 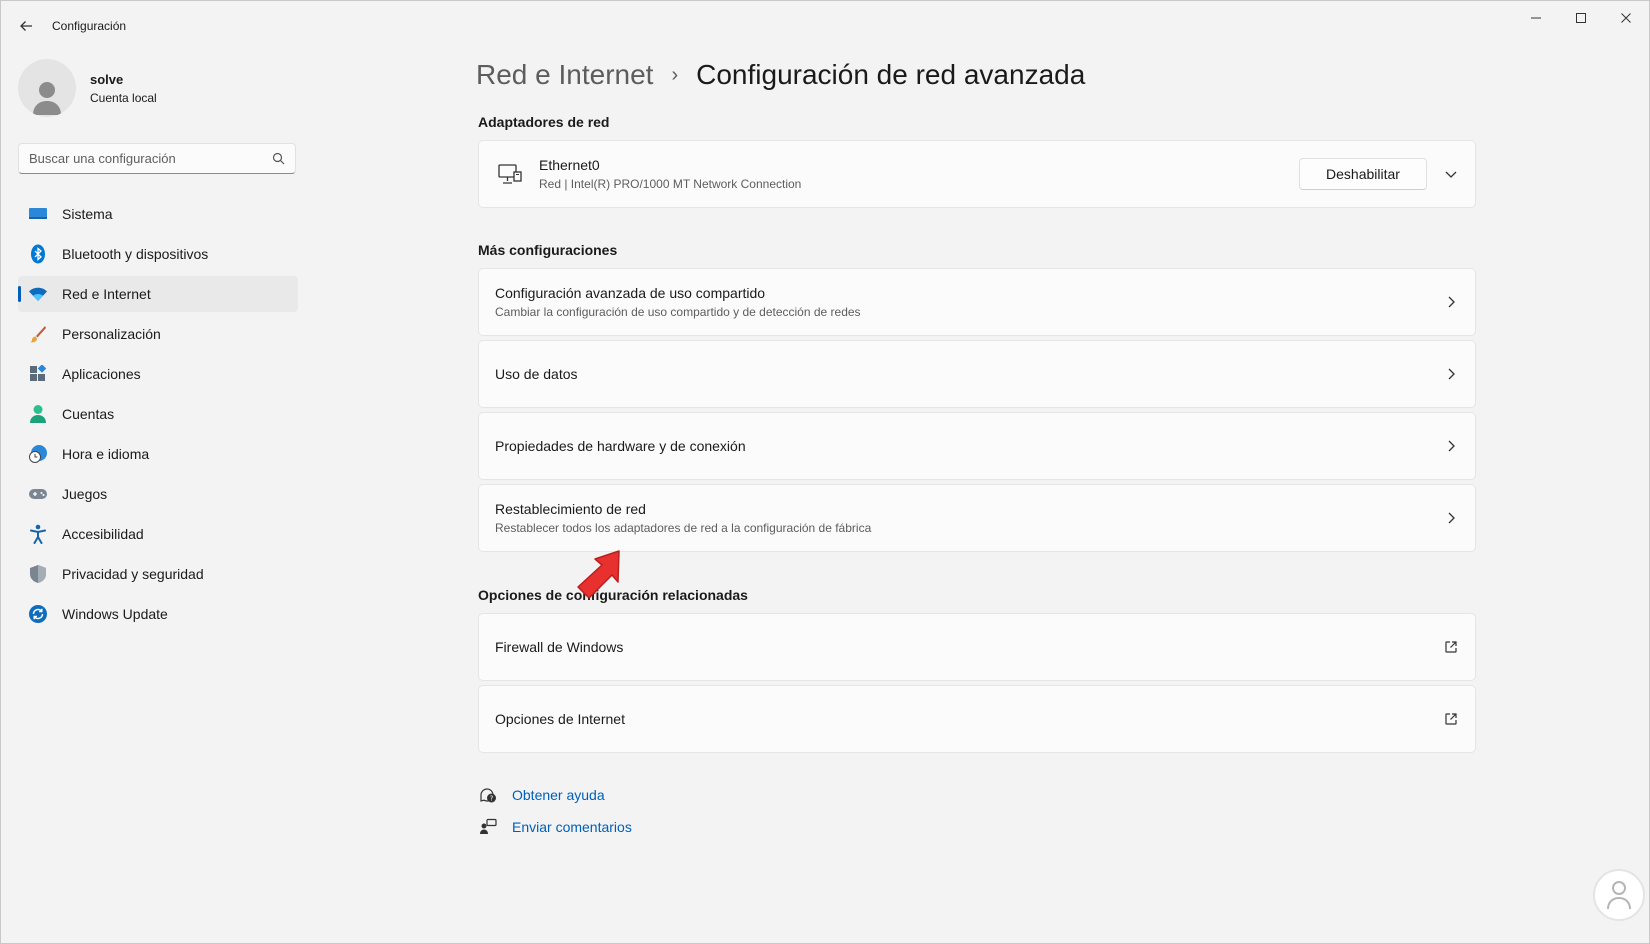 I want to click on accessibility-icon, so click(x=38, y=534).